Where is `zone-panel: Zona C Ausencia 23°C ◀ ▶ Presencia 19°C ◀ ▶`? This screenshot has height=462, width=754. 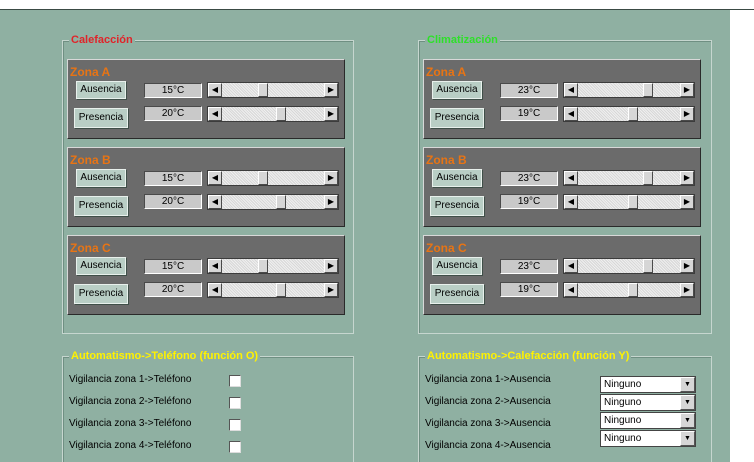
zone-panel: Zona C Ausencia 23°C ◀ ▶ Presencia 19°C ◀ ▶ is located at coordinates (562, 275).